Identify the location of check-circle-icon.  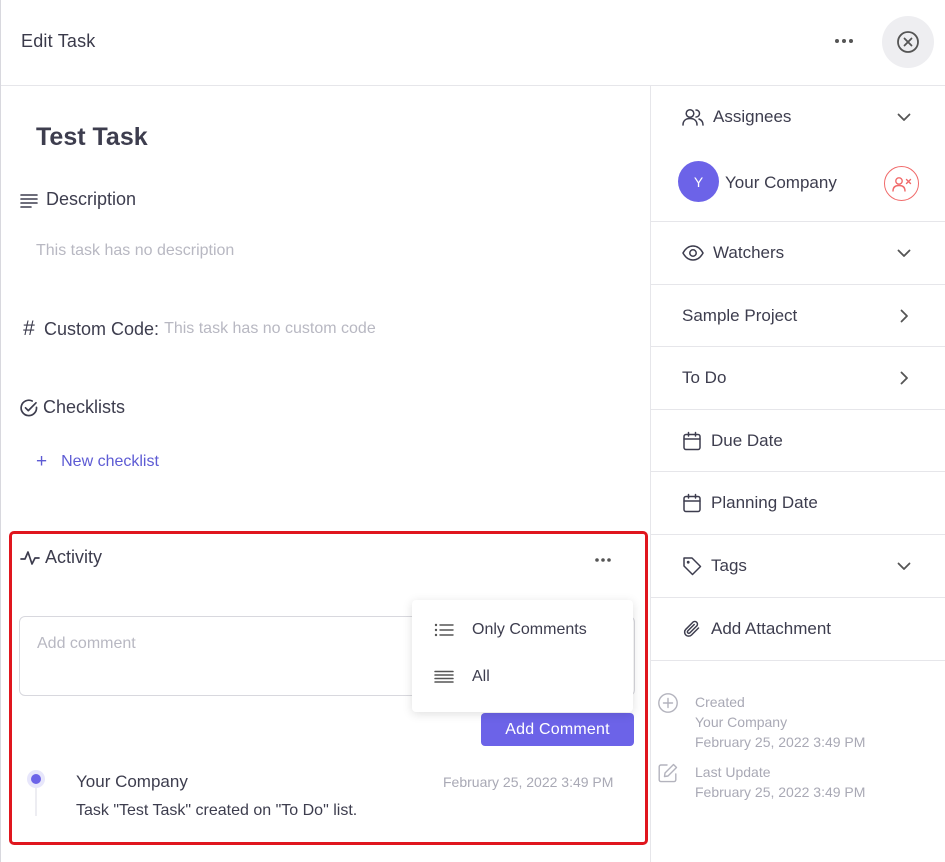
(29, 407).